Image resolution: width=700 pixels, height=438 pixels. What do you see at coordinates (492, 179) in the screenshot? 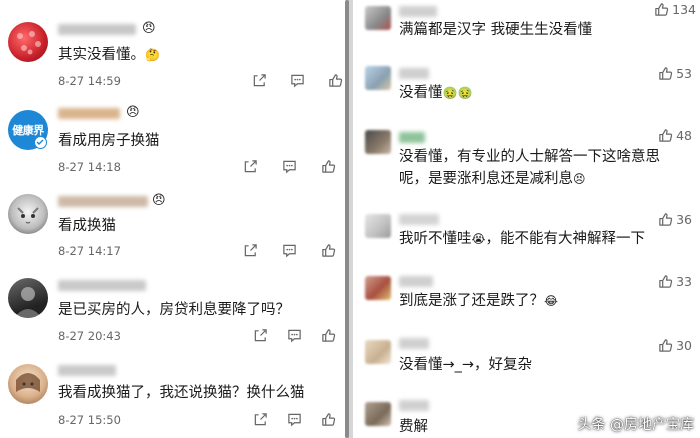
I see `comment-text-line2: 呢，是要涨利息还是减利息😣` at bounding box center [492, 179].